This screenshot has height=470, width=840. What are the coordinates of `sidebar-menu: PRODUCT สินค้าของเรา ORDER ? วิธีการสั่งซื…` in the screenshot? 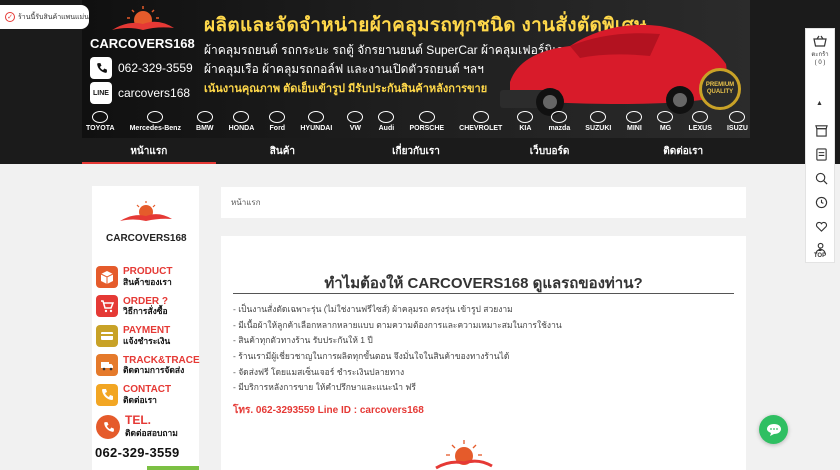 It's located at (148, 336).